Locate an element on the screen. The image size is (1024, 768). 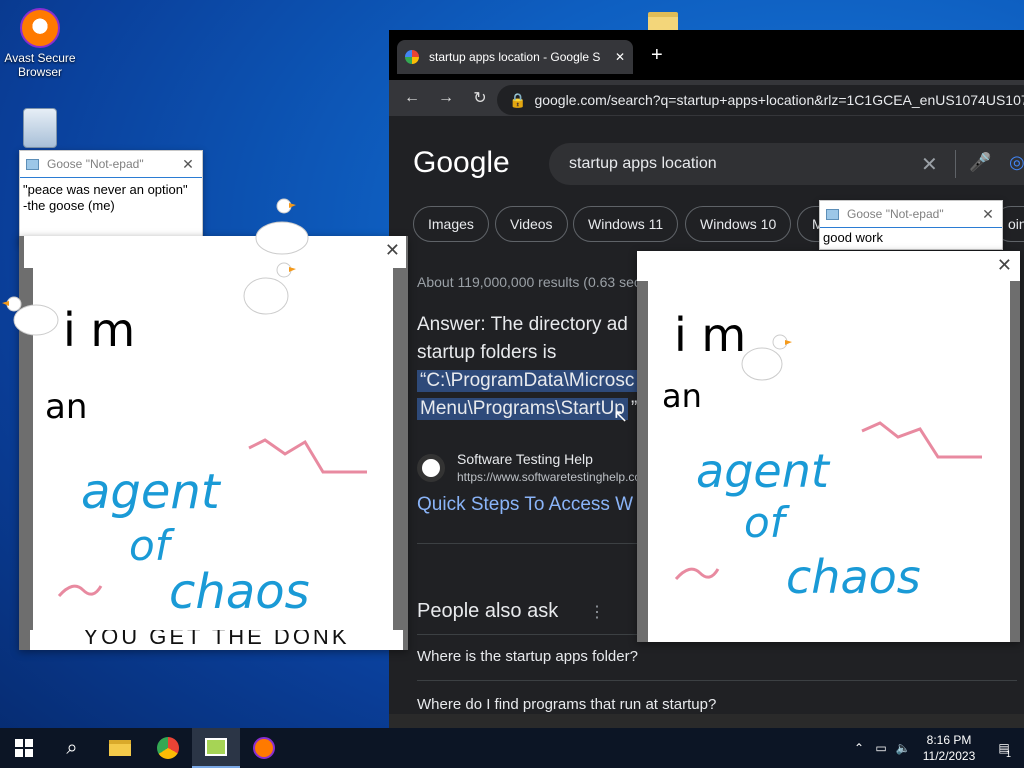
chevron-up-icon: ⌃ is located at coordinates (859, 748).